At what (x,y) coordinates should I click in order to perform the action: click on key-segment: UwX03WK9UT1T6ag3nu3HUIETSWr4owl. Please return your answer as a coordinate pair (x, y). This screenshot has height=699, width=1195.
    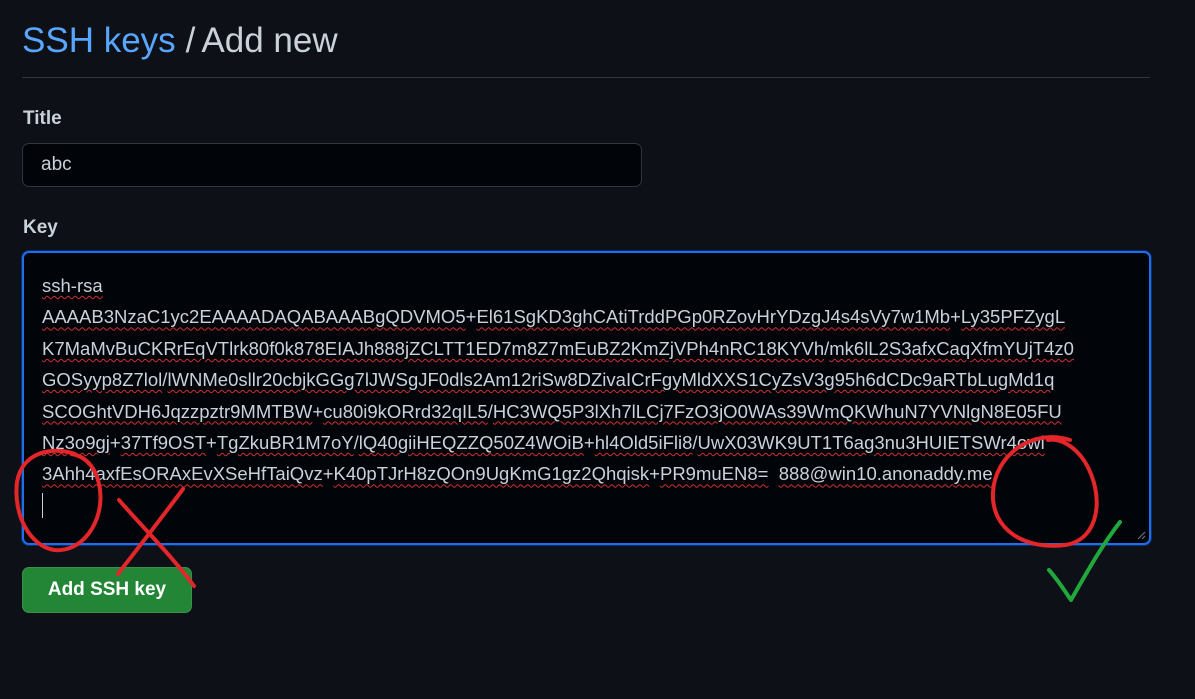
    Looking at the image, I should click on (871, 443).